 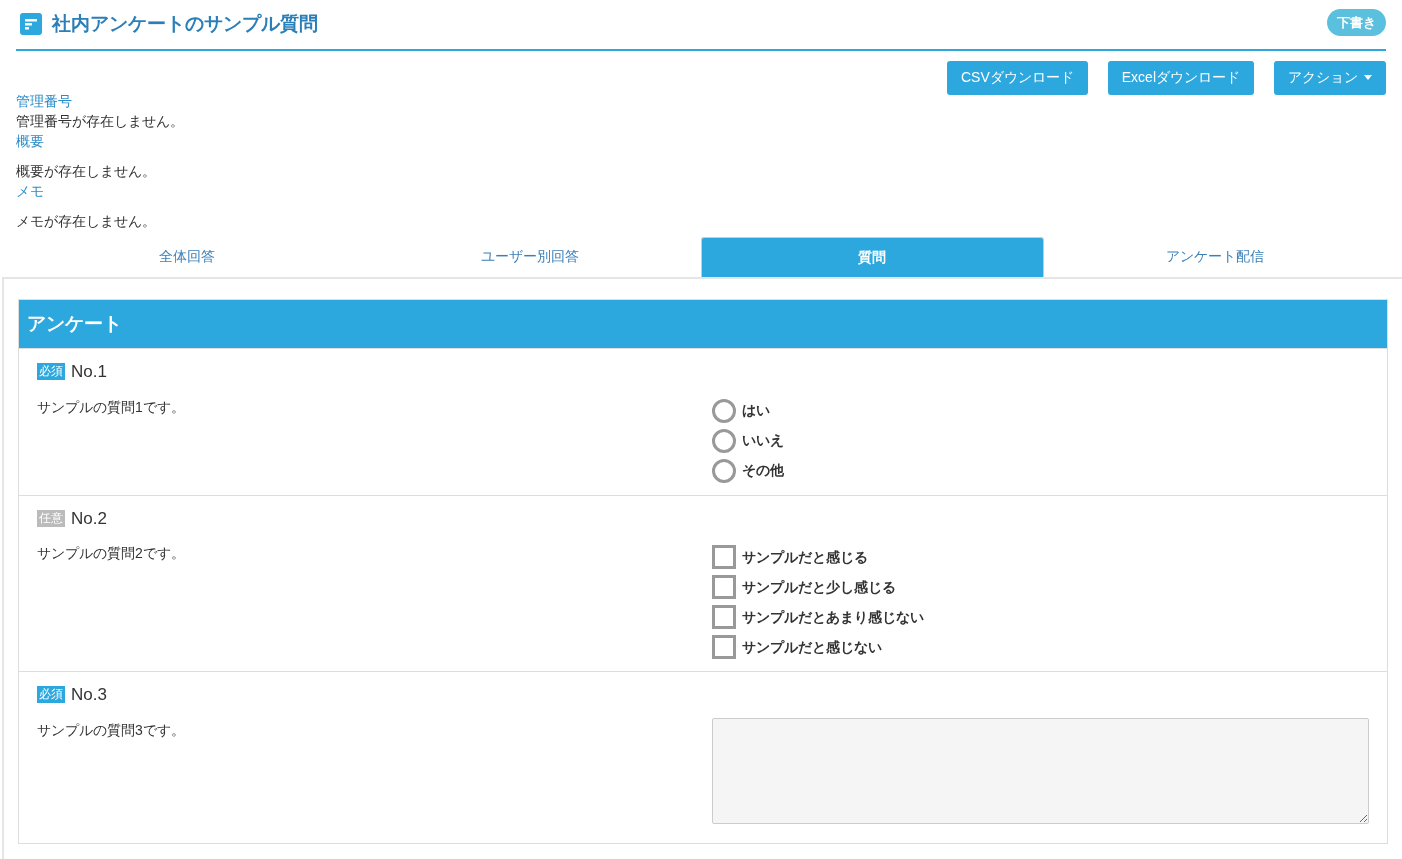 What do you see at coordinates (111, 553) in the screenshot?
I see `question-text: サンプルの質問2です。` at bounding box center [111, 553].